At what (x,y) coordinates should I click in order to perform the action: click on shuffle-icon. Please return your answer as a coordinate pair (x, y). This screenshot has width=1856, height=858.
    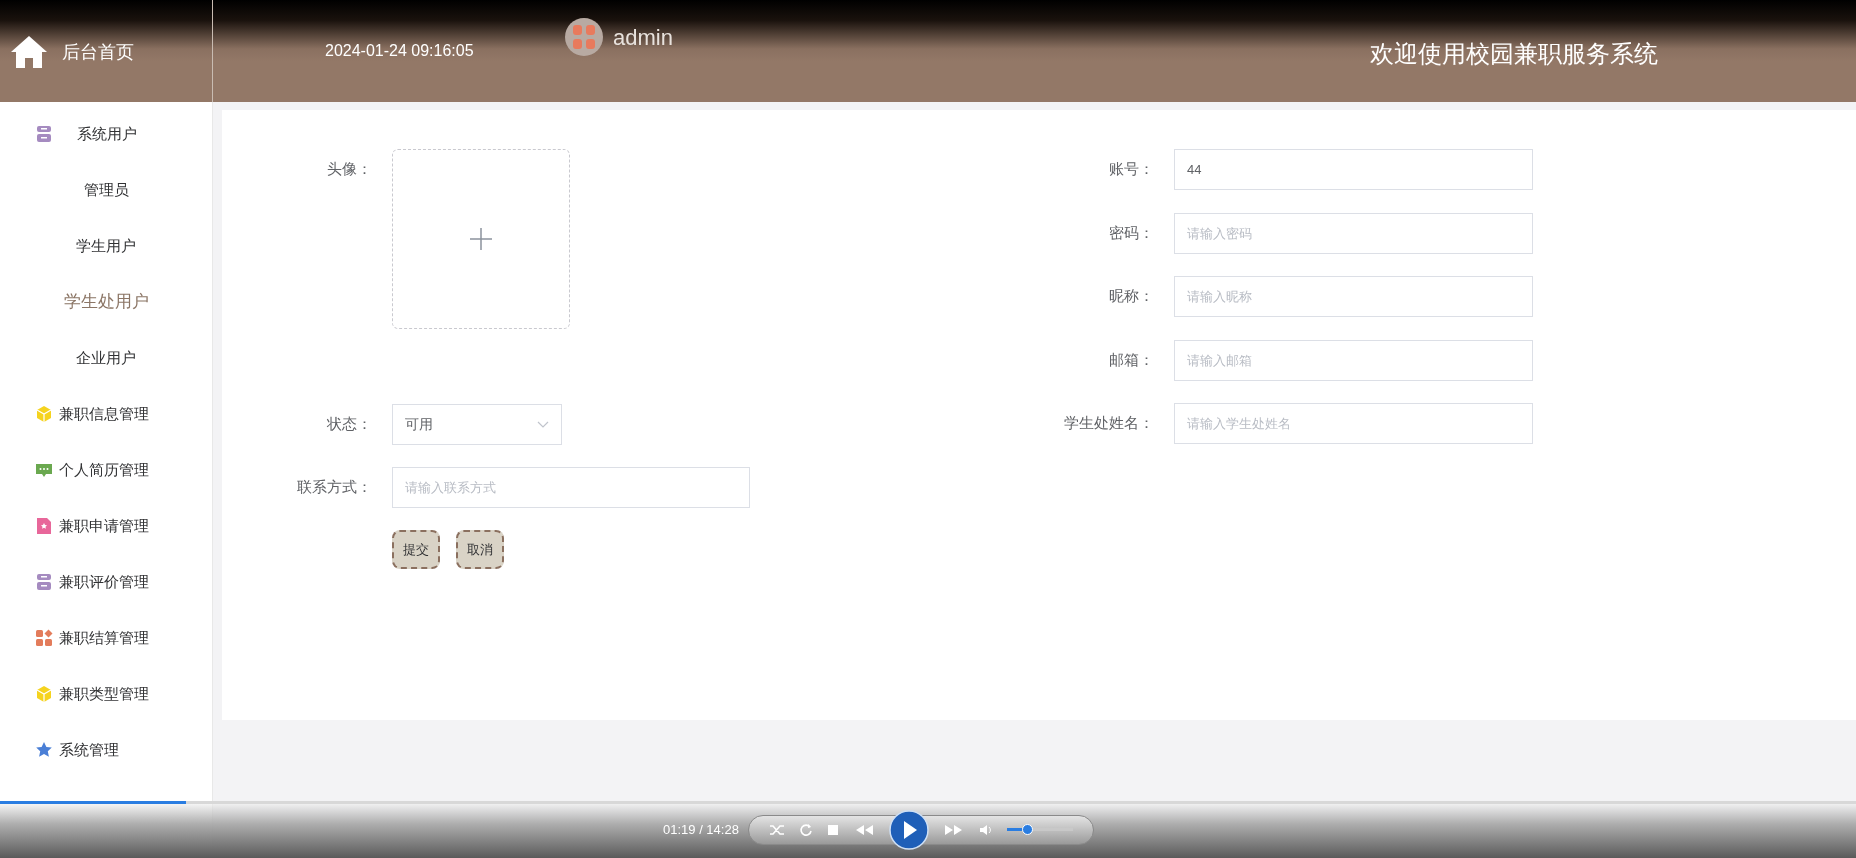
    Looking at the image, I should click on (777, 829).